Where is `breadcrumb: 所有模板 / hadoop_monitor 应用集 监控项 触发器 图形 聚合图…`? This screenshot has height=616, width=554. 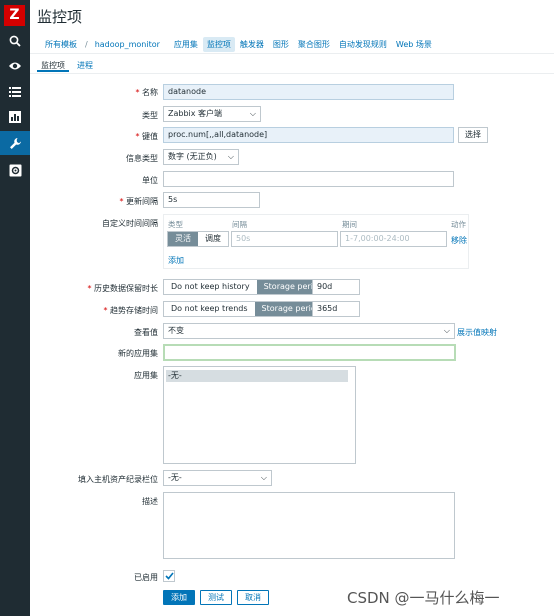
breadcrumb: 所有模板 / hadoop_monitor 应用集 监控项 触发器 图形 聚合图… is located at coordinates (239, 44).